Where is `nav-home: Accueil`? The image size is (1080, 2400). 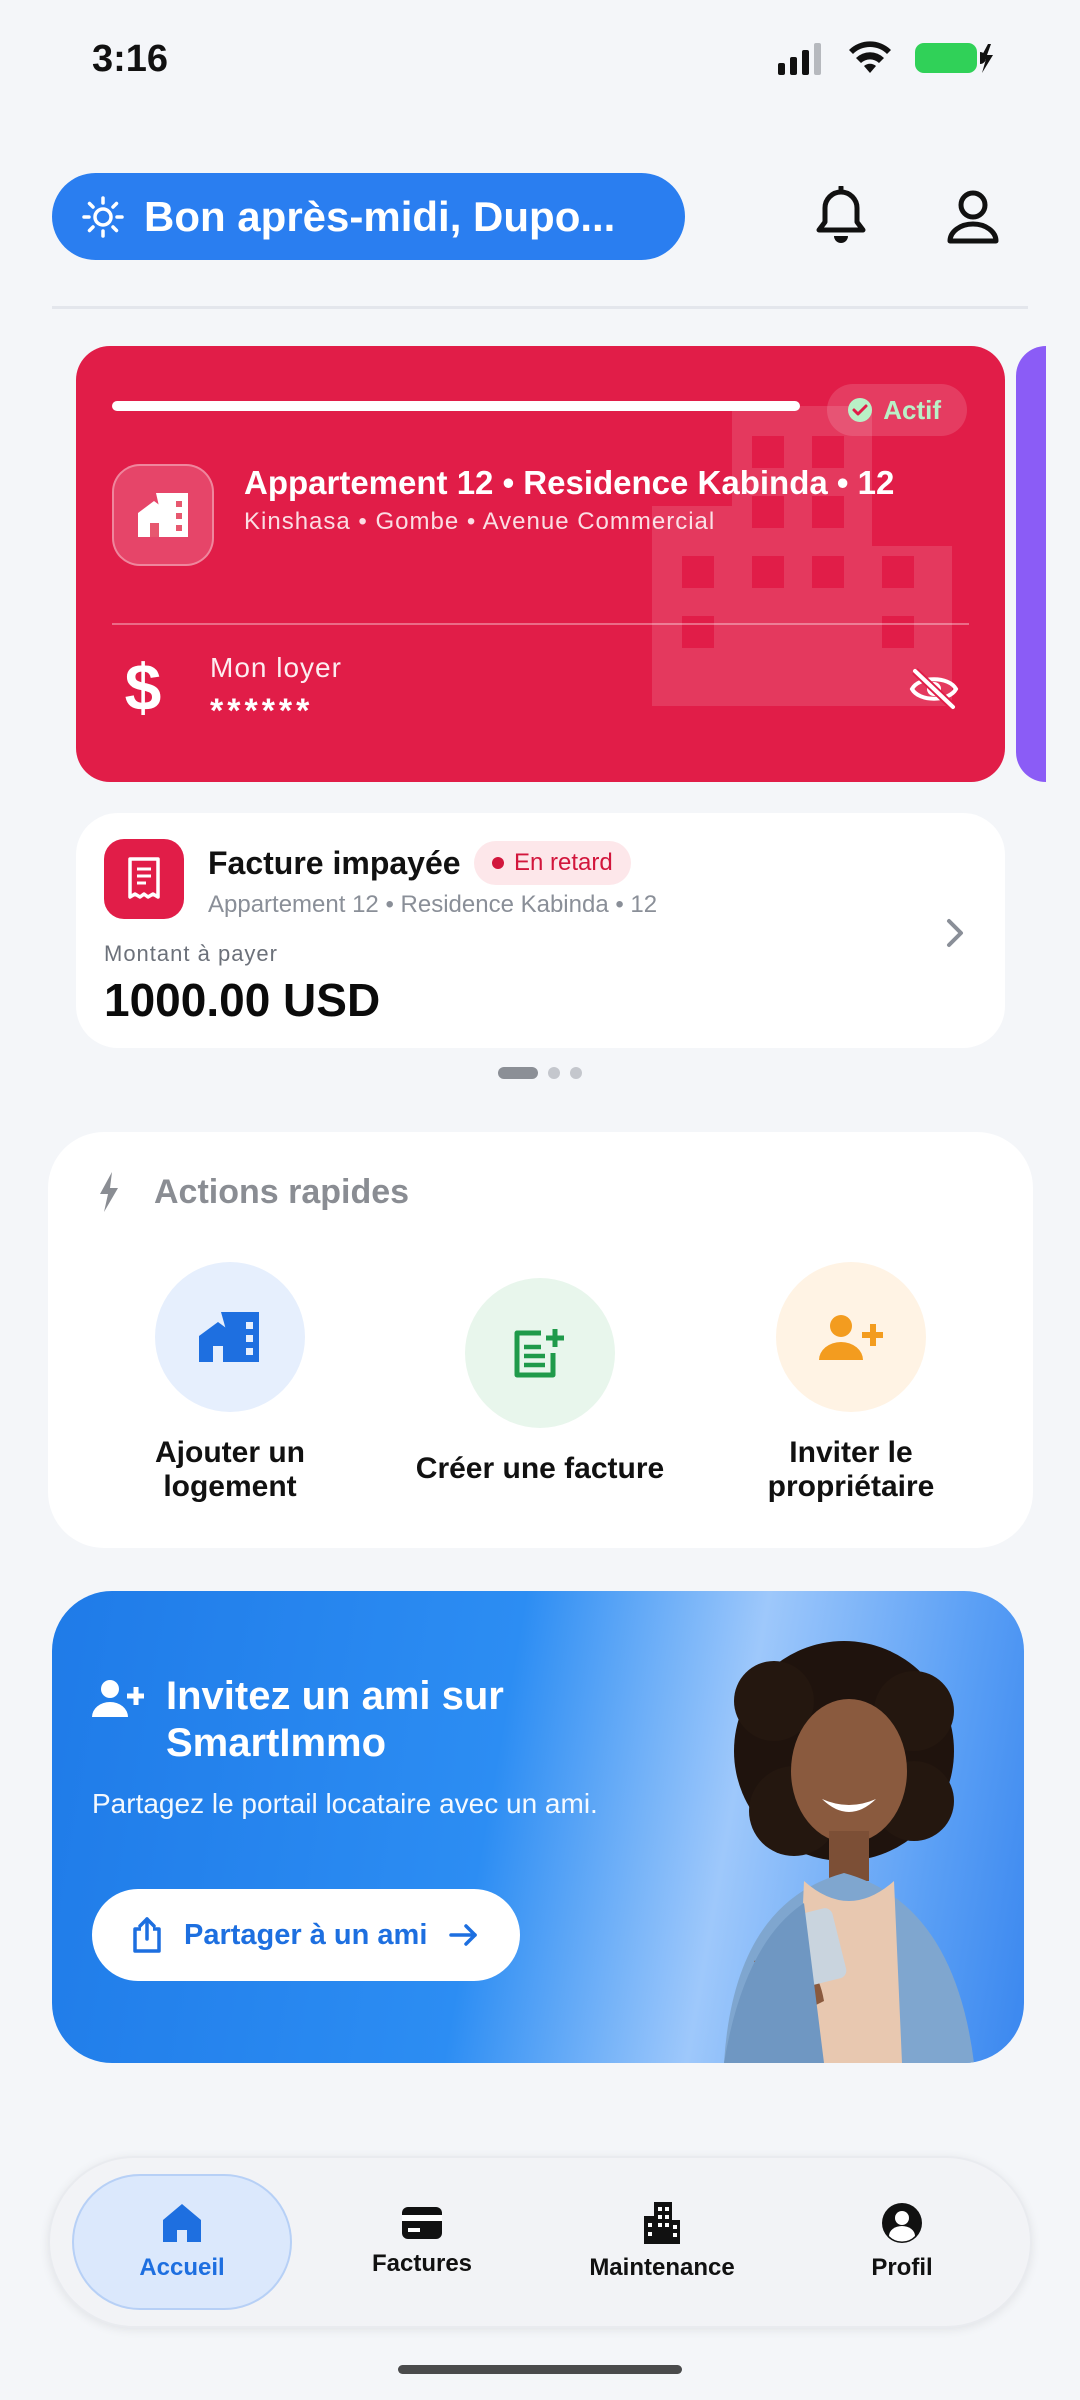
nav-home: Accueil is located at coordinates (182, 2242).